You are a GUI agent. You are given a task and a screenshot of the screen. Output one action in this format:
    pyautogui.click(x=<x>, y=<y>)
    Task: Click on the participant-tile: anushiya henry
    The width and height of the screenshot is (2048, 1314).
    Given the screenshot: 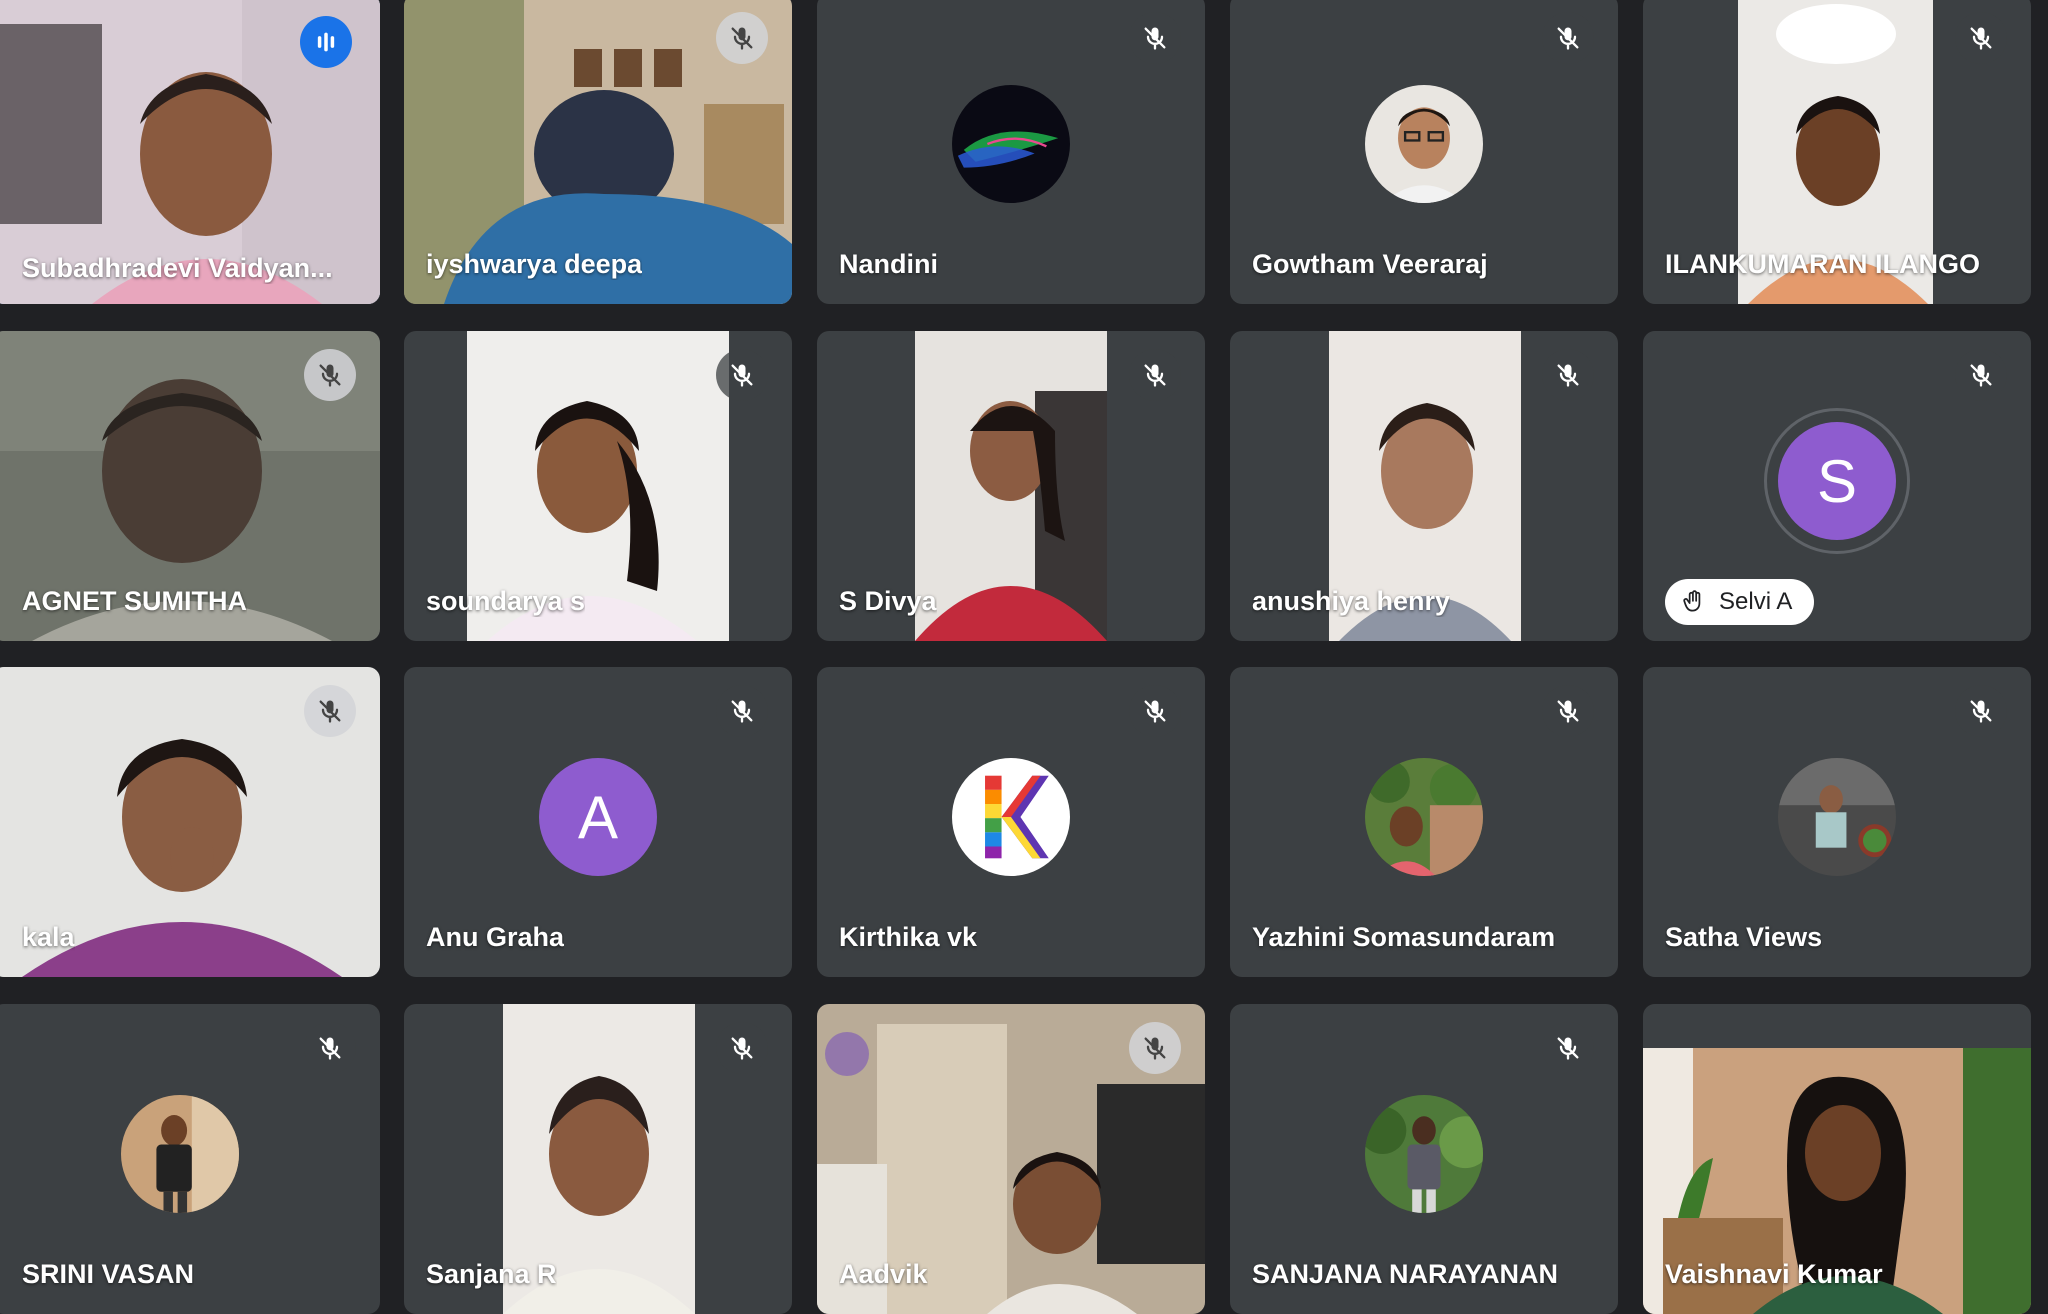 What is the action you would take?
    pyautogui.click(x=1424, y=486)
    